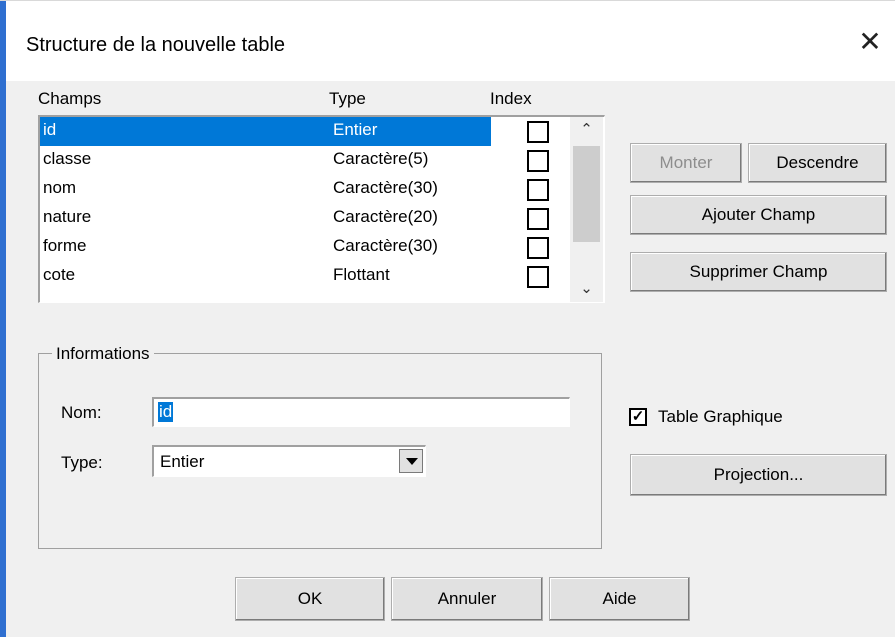  Describe the element at coordinates (355, 129) in the screenshot. I see `field-type: Entier` at that location.